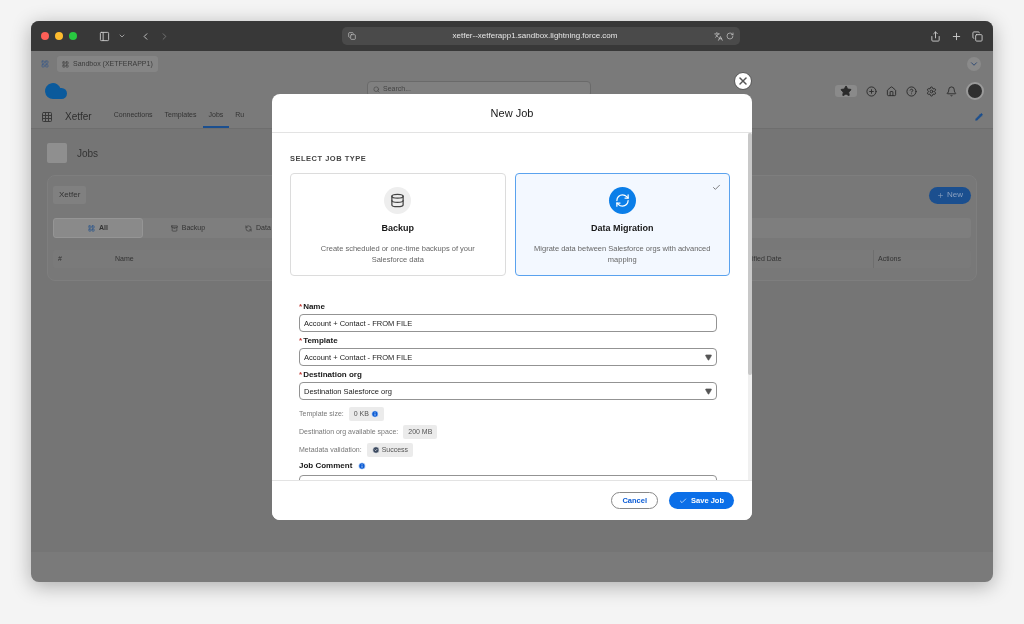 The image size is (1024, 624). I want to click on sidebar-icon, so click(104, 36).